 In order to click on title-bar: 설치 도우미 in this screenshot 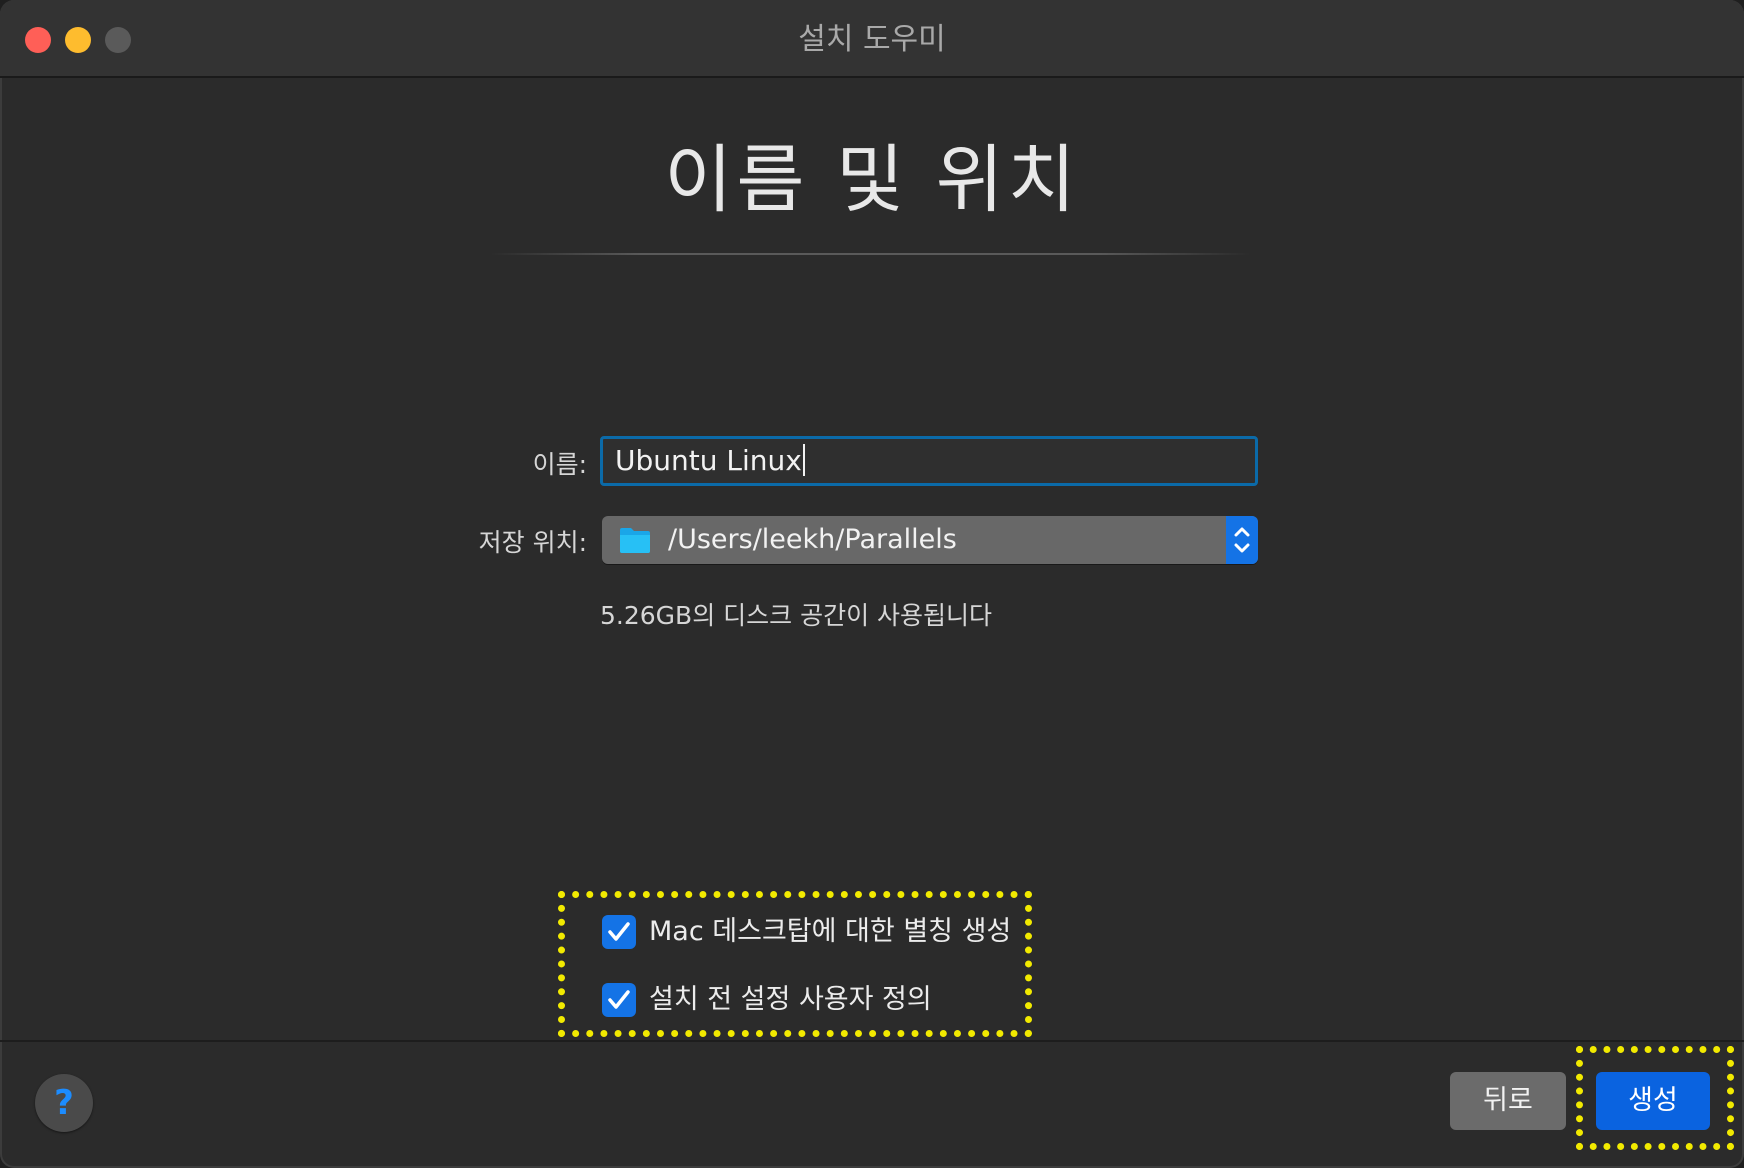, I will do `click(872, 39)`.